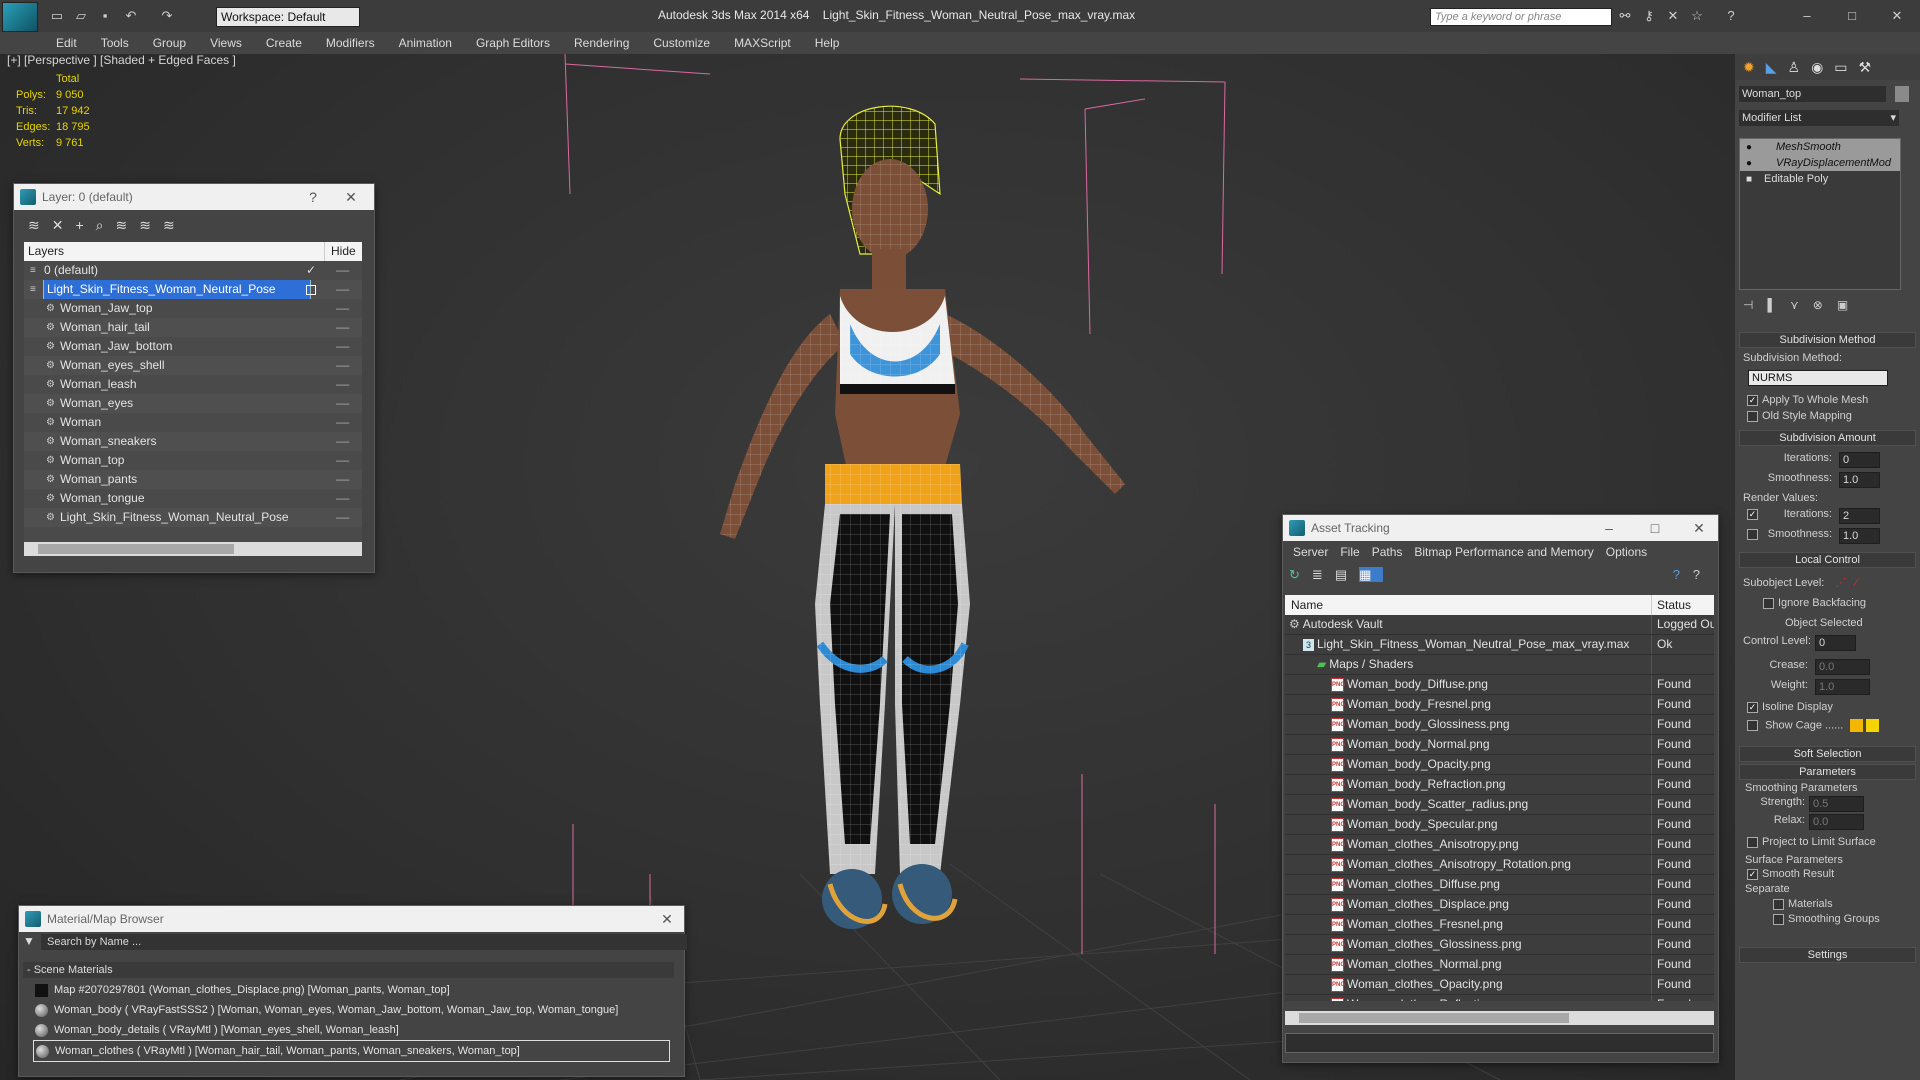 The image size is (1920, 1080). What do you see at coordinates (1625, 16) in the screenshot?
I see `binoculars-icon: ⚯` at bounding box center [1625, 16].